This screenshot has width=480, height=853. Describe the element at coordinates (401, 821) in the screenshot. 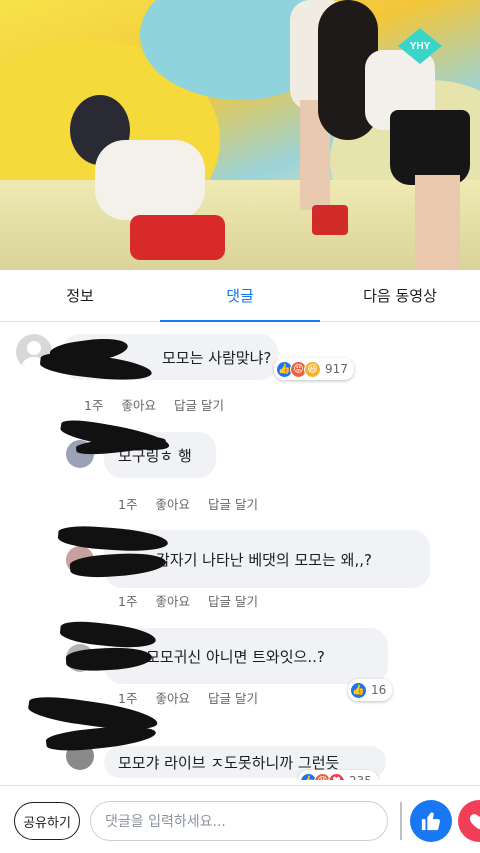

I see `divider` at that location.